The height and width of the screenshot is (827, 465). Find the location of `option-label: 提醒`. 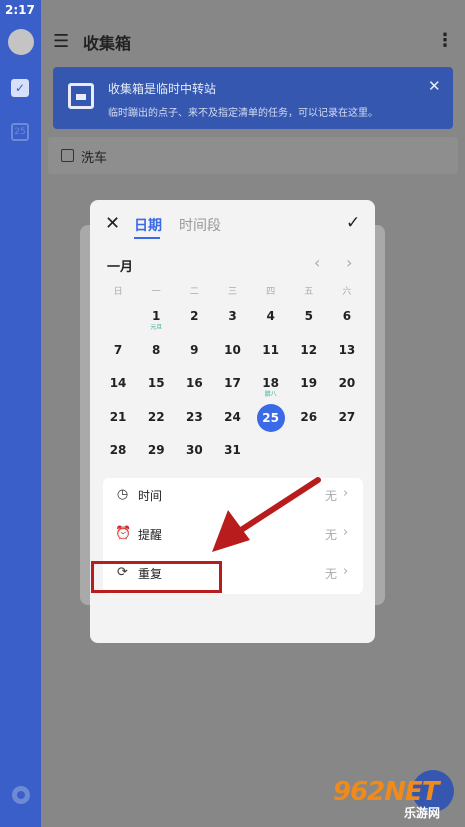

option-label: 提醒 is located at coordinates (150, 535).